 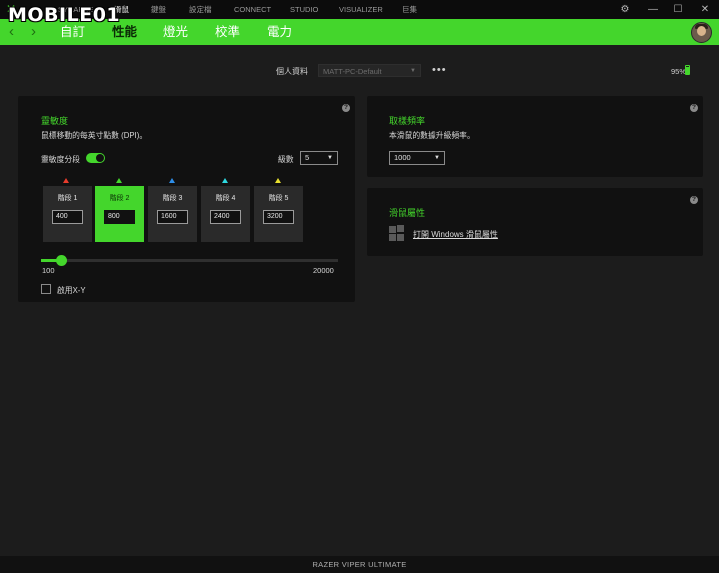 I want to click on battery-icon, so click(x=687, y=70).